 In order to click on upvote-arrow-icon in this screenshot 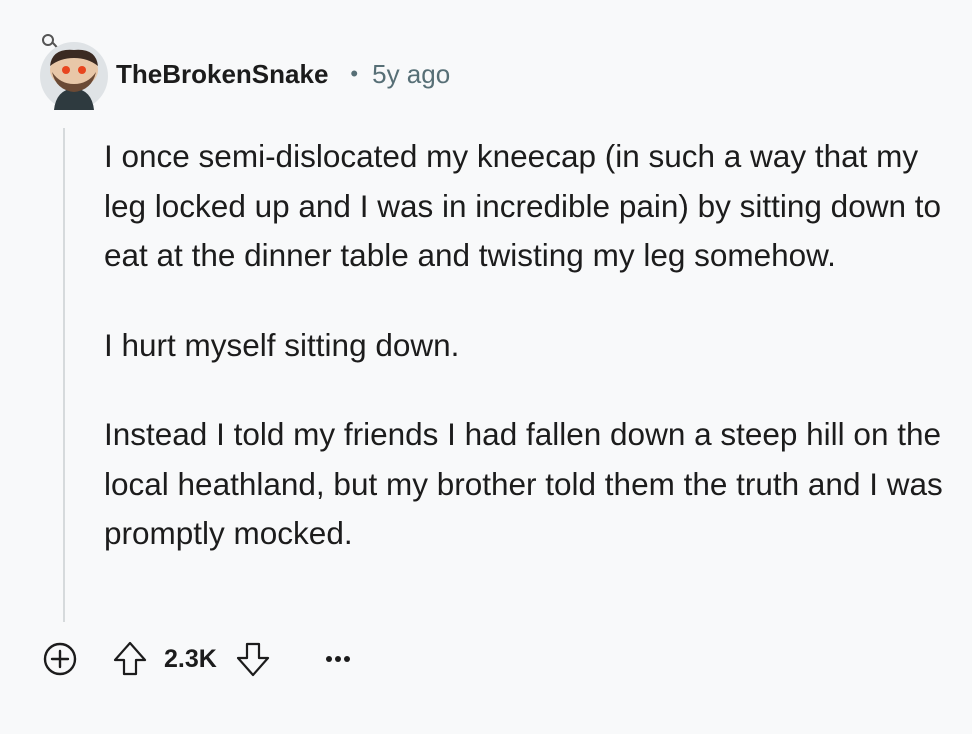, I will do `click(130, 658)`.